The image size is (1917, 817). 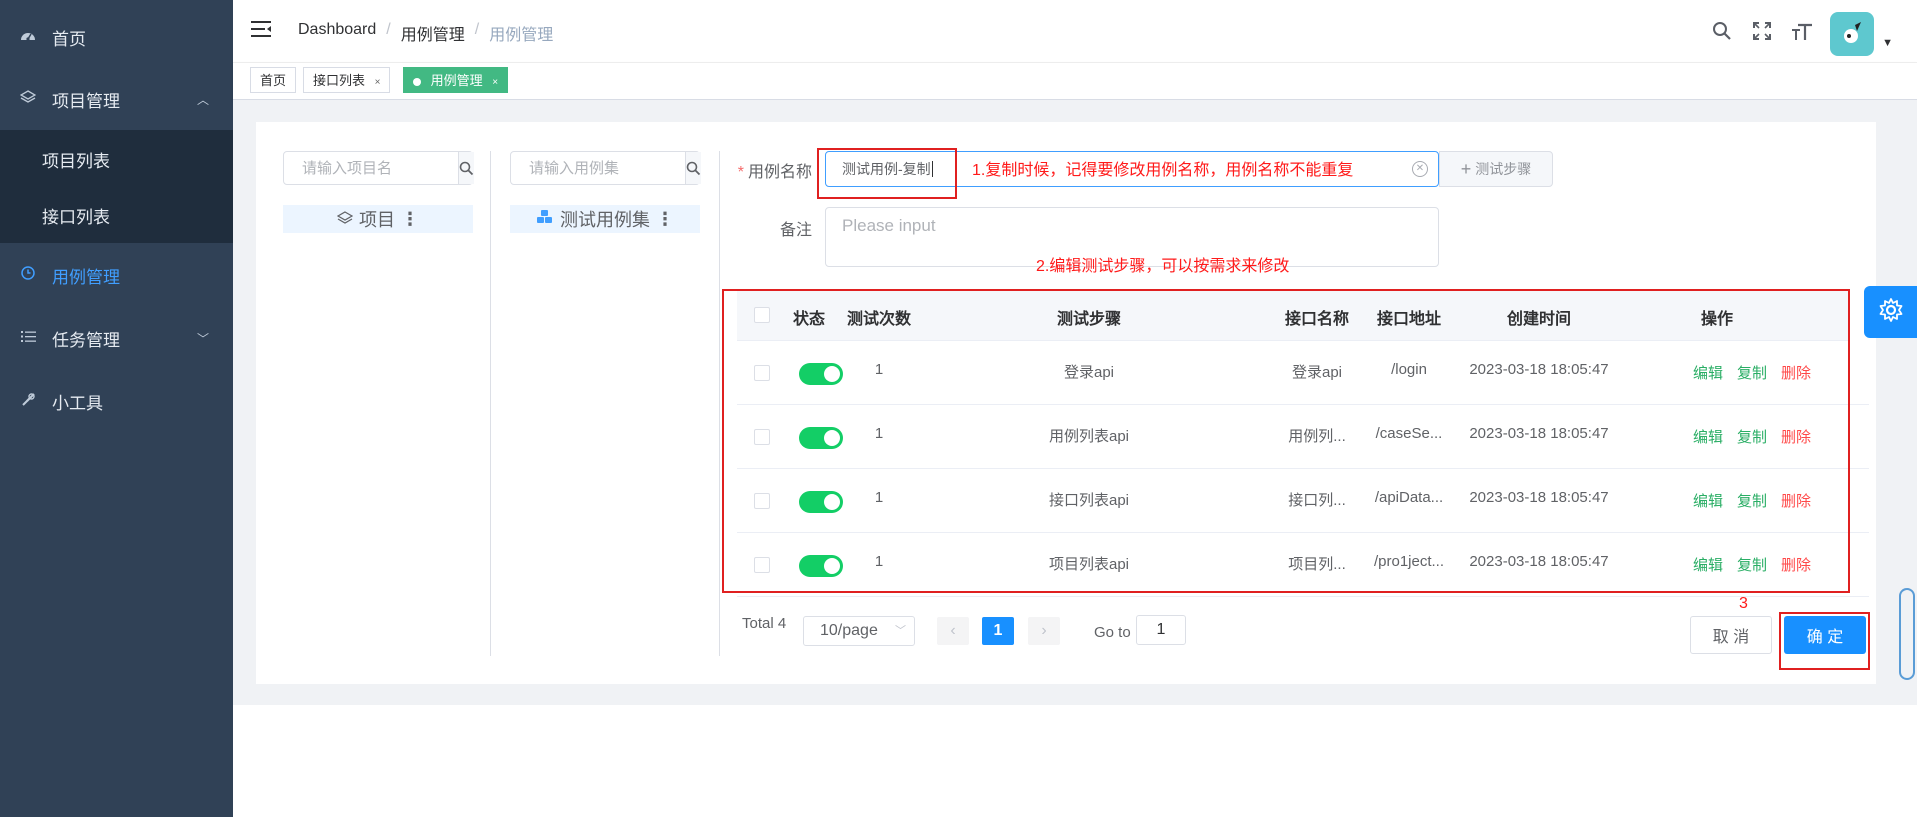 I want to click on sidebar-item-case-management: 用例管理, so click(x=116, y=275).